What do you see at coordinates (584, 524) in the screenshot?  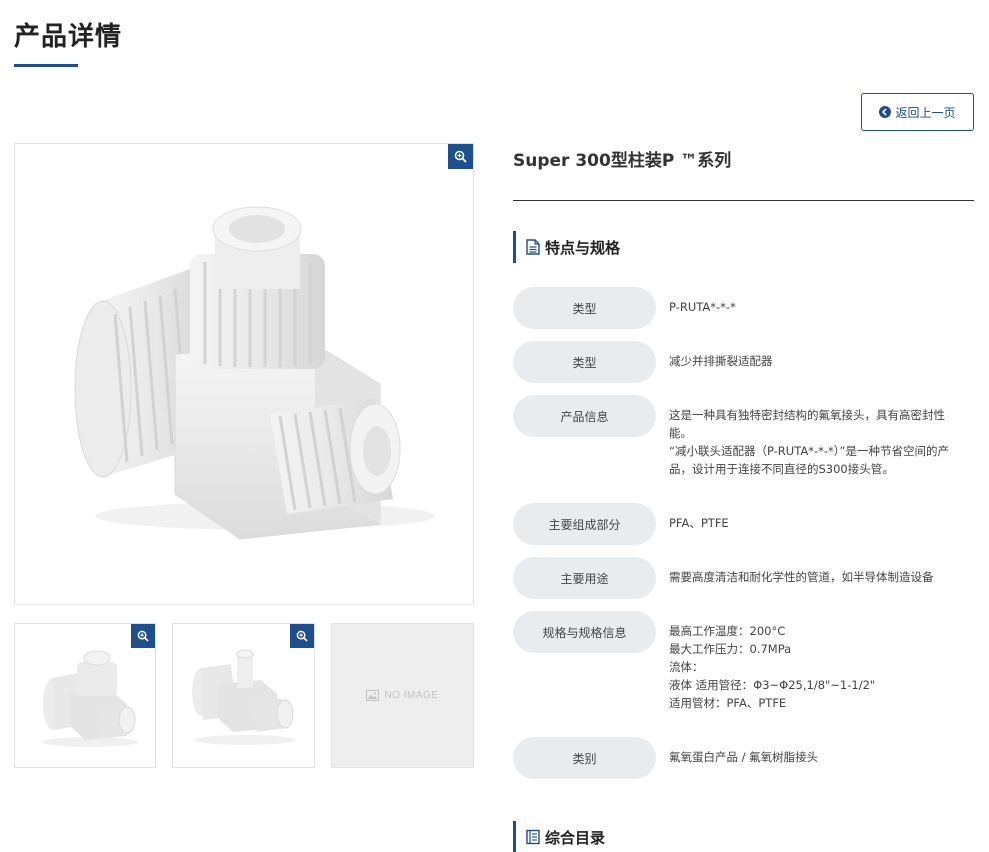 I see `spec-label: 主要组成部分` at bounding box center [584, 524].